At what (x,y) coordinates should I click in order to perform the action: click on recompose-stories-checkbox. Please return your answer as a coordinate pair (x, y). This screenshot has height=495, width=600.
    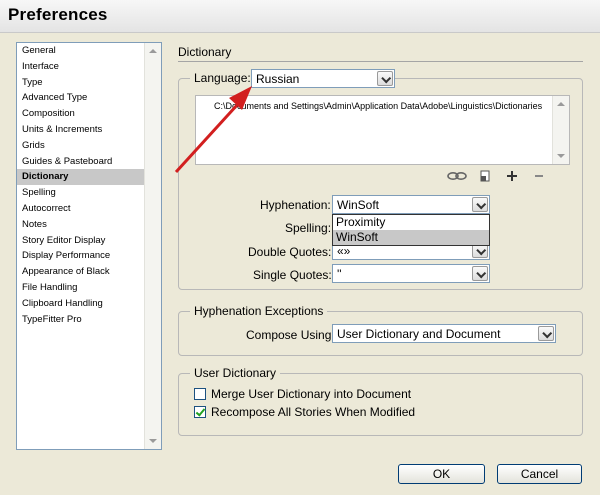
    Looking at the image, I should click on (200, 412).